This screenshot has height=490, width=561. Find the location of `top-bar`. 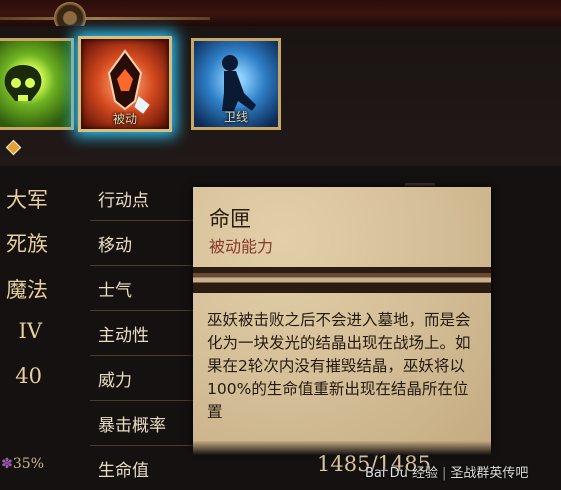

top-bar is located at coordinates (280, 17).